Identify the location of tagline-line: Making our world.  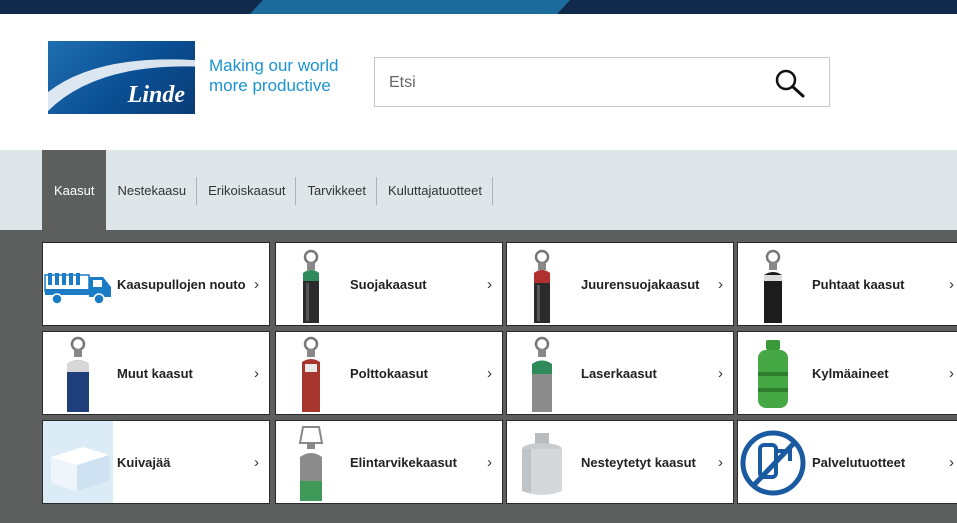
(274, 65).